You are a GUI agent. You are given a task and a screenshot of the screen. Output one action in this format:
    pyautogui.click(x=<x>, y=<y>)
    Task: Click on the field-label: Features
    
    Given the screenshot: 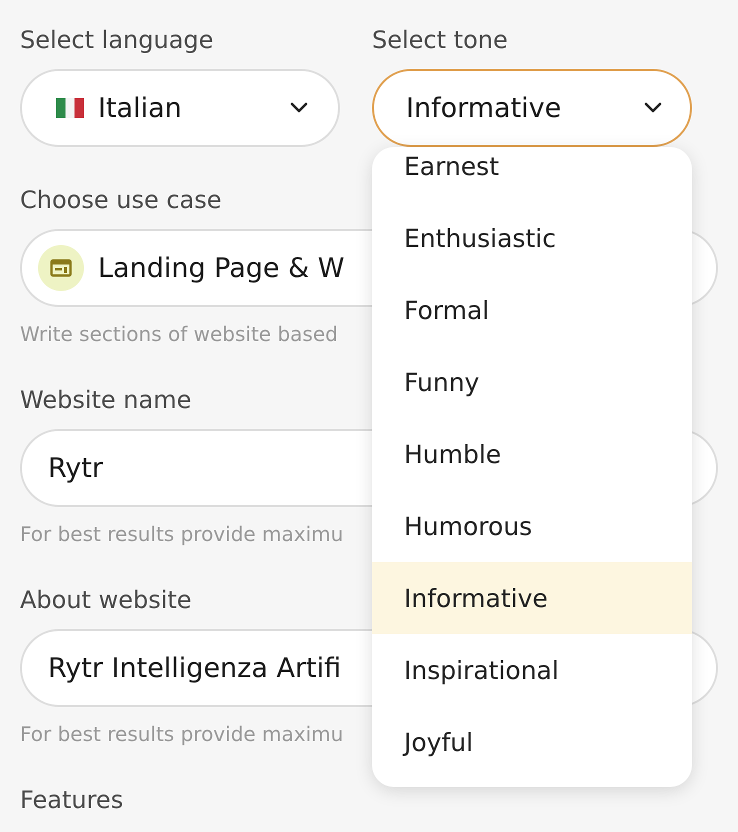 What is the action you would take?
    pyautogui.click(x=72, y=800)
    